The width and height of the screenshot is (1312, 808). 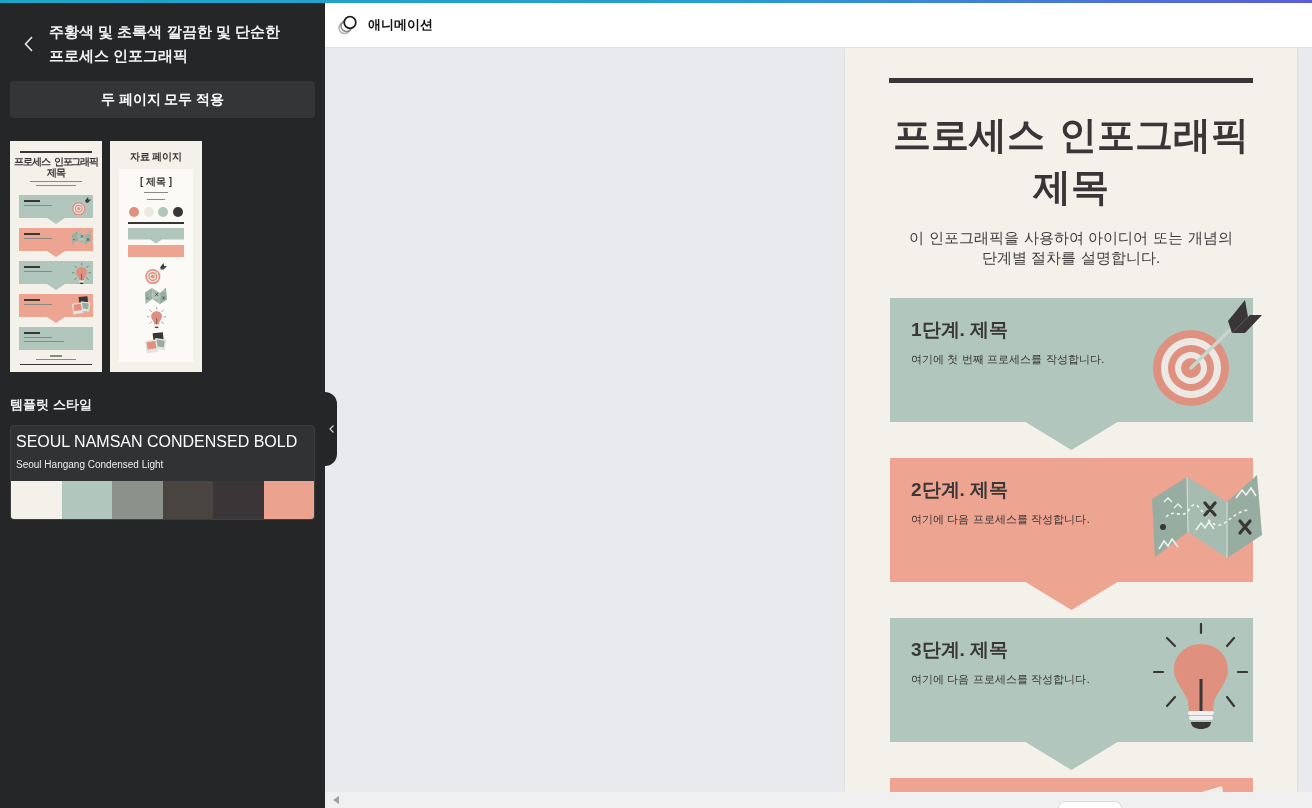 I want to click on page-thumbnail: 자료 페이지 [ 제목 ], so click(x=156, y=256).